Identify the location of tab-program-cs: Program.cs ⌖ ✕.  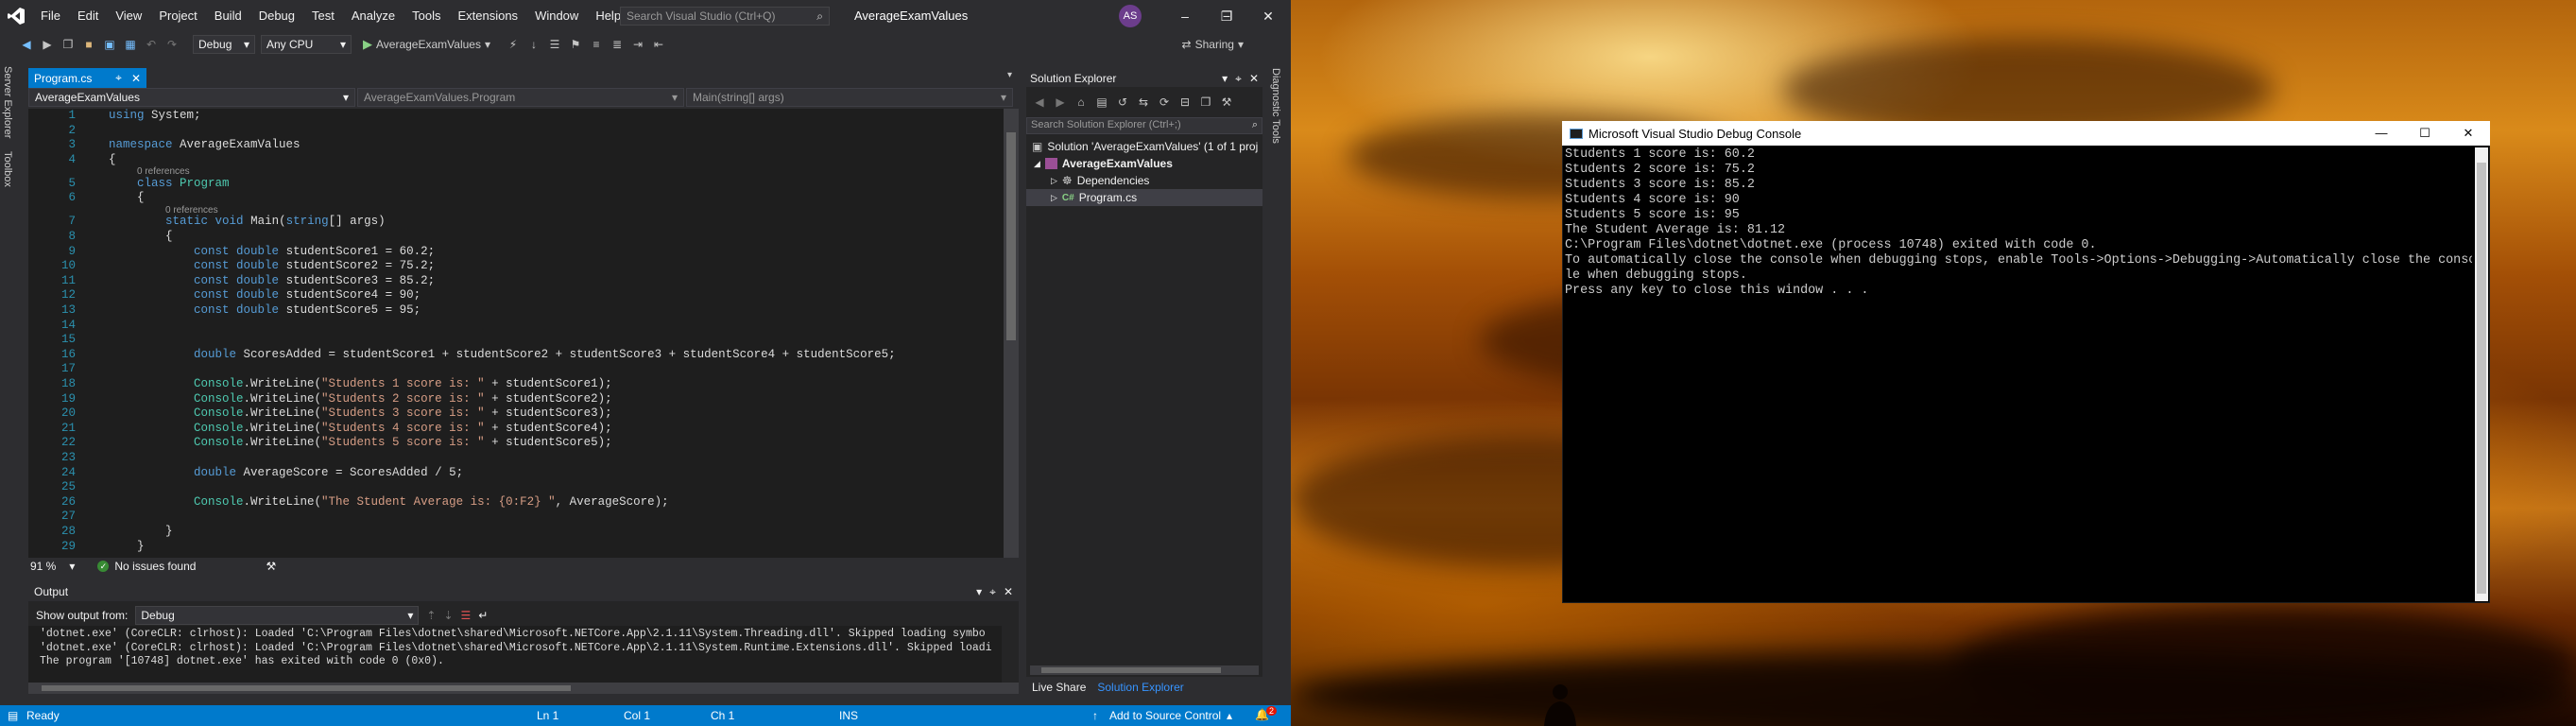
(87, 78).